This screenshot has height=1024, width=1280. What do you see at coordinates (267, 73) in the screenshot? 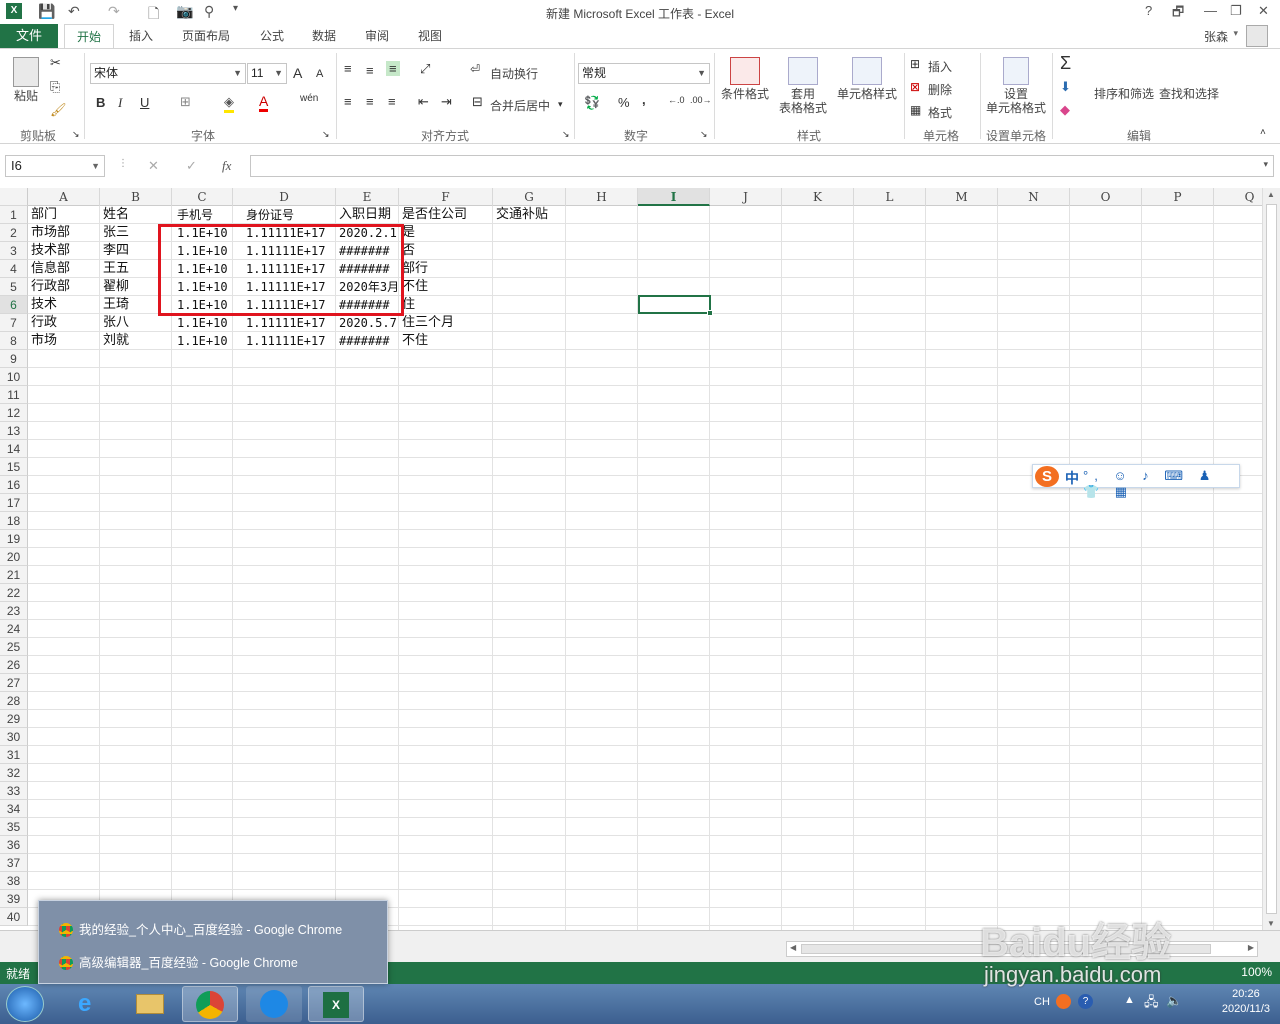
I see `font-size-combo: 11 ▼` at bounding box center [267, 73].